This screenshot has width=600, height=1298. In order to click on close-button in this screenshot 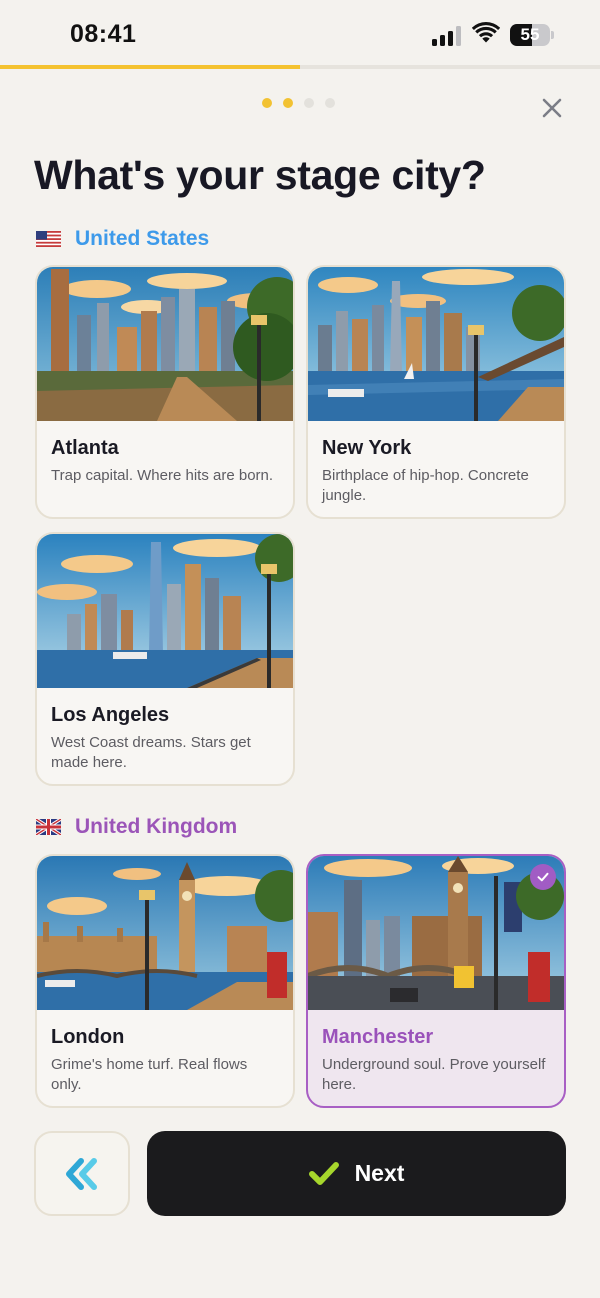, I will do `click(552, 108)`.